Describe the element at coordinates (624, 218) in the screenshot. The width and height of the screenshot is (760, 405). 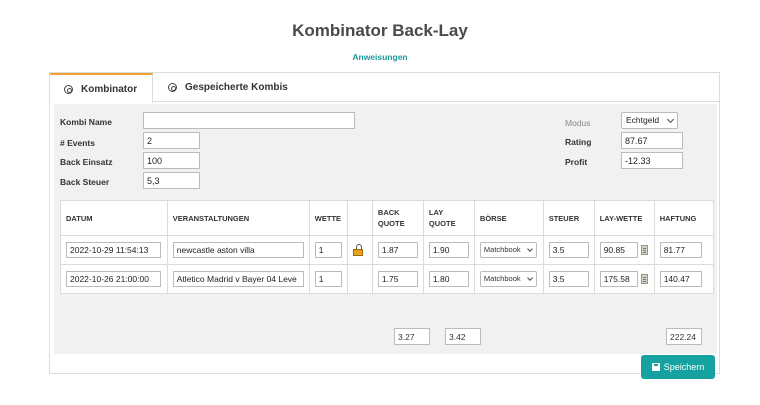
I see `header-lay-wette: LAY-WETTE` at that location.